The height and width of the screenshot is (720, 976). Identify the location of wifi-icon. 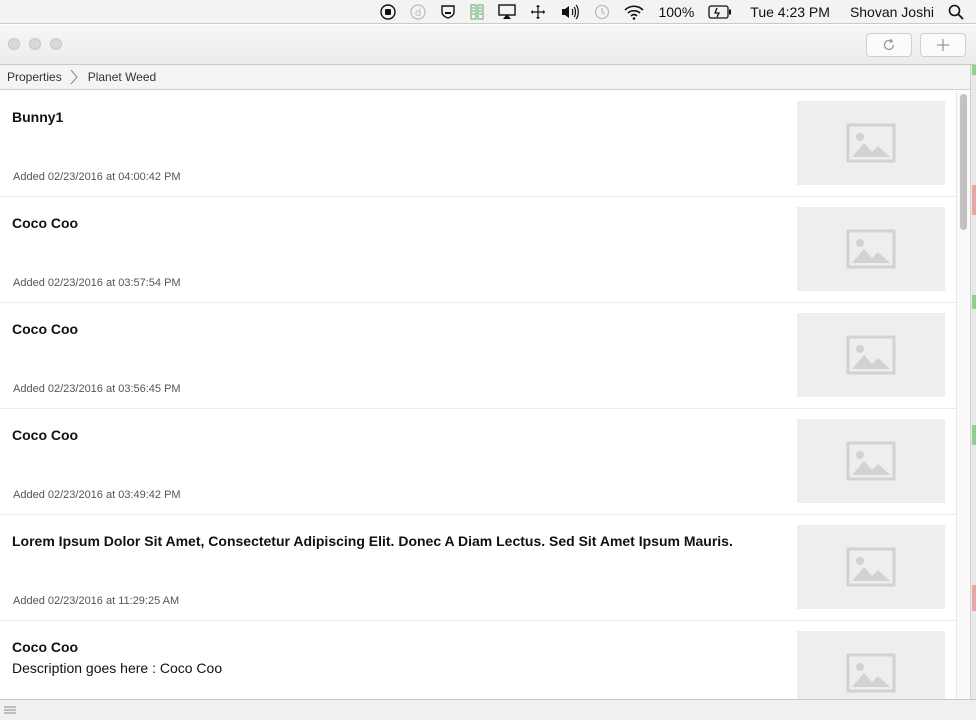
(634, 12).